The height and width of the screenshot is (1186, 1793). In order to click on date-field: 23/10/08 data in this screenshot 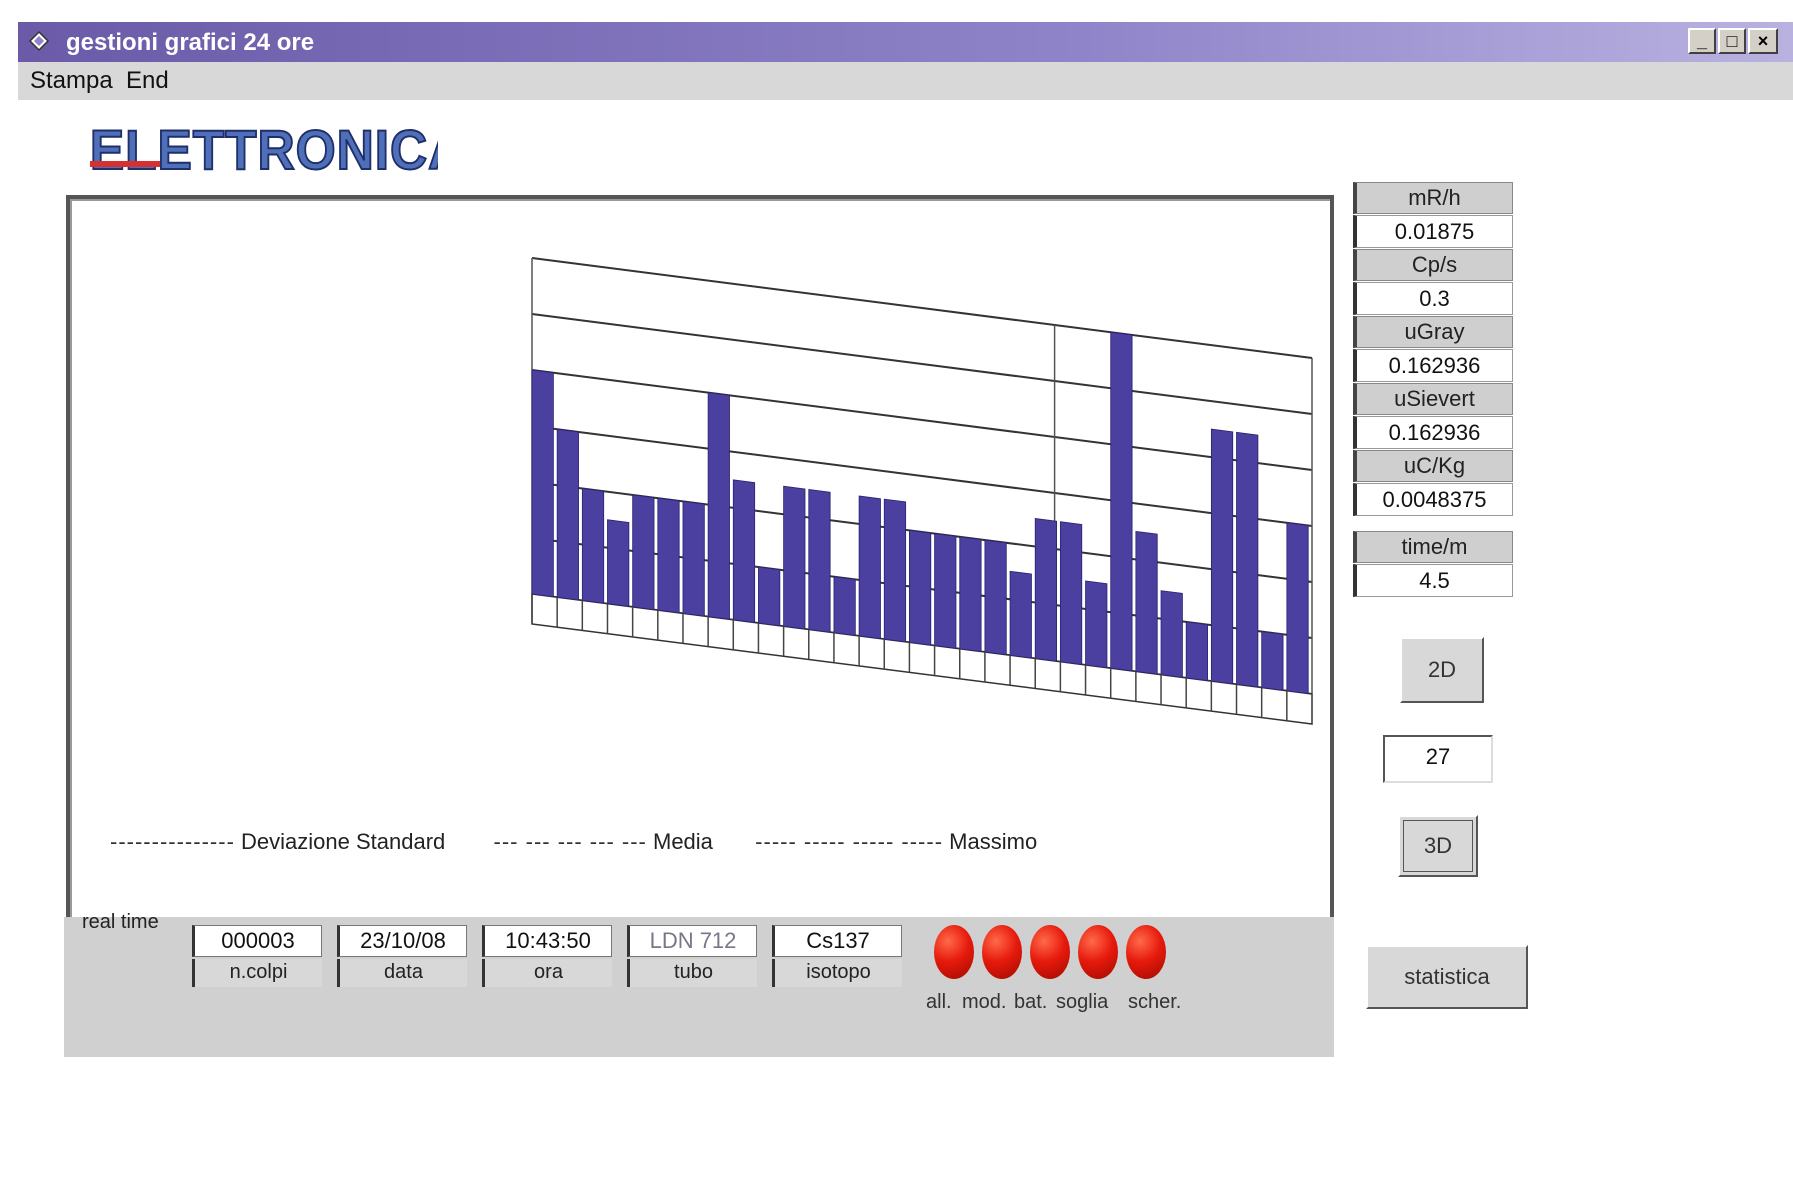, I will do `click(402, 956)`.